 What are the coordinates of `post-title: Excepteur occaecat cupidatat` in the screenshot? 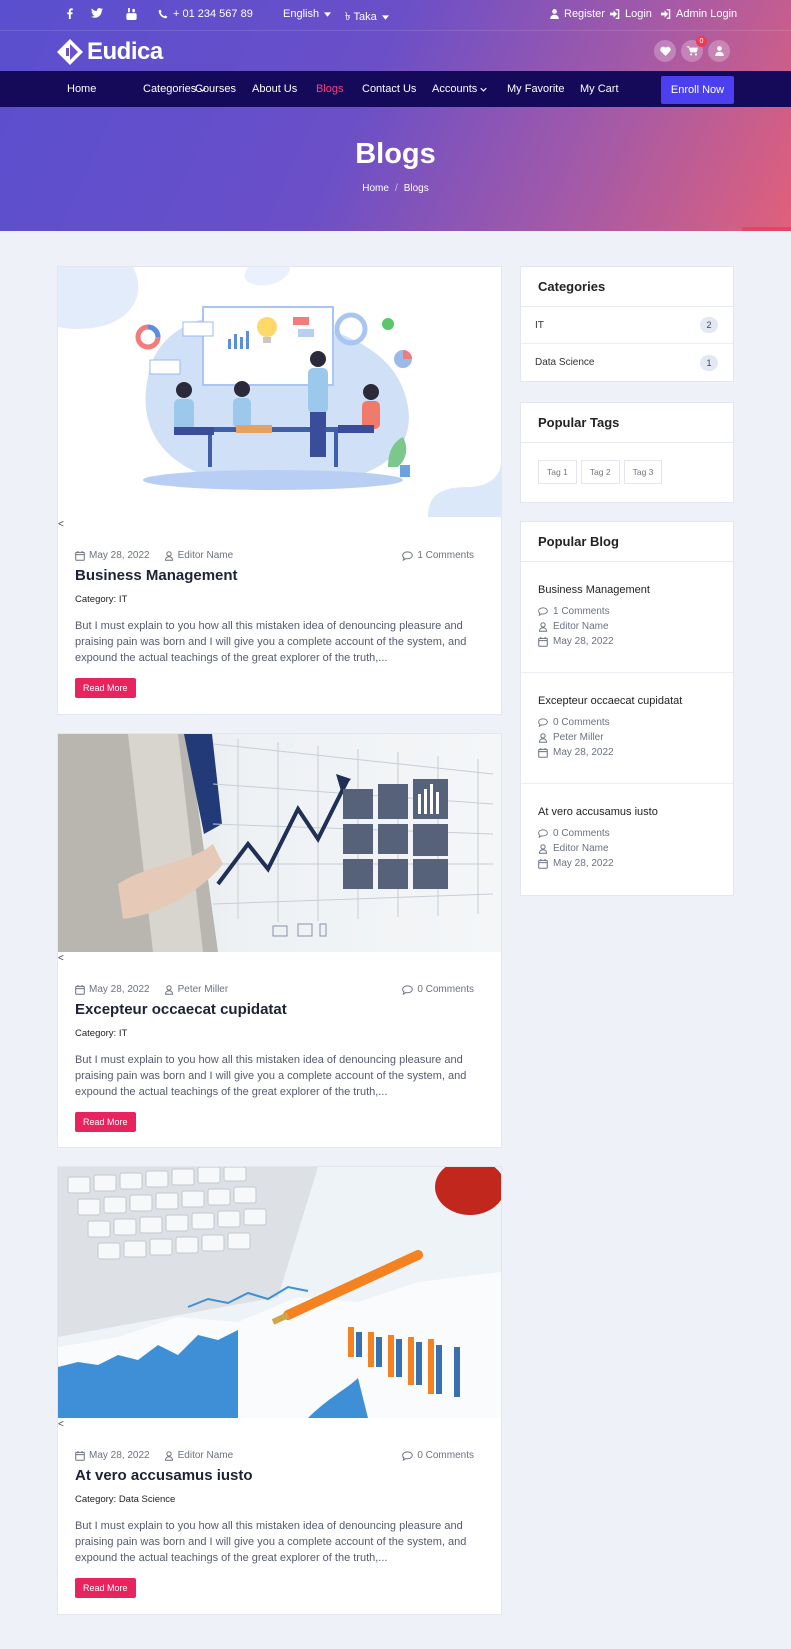 It's located at (274, 1009).